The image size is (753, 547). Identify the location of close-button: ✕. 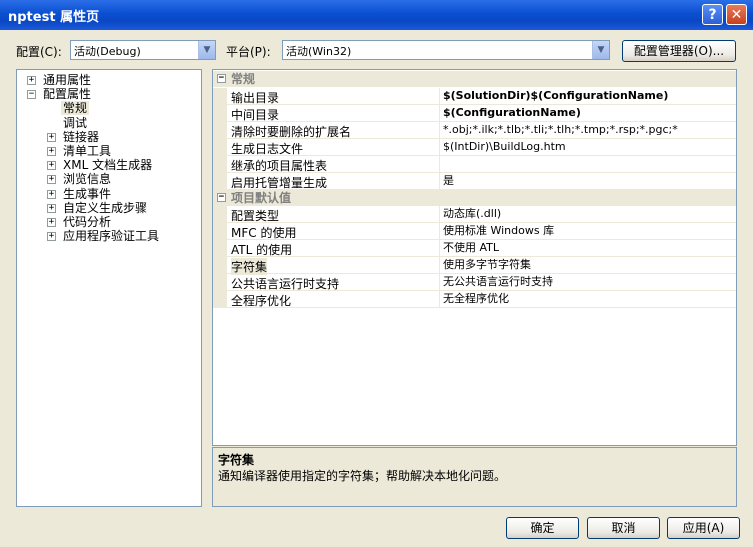
(736, 14).